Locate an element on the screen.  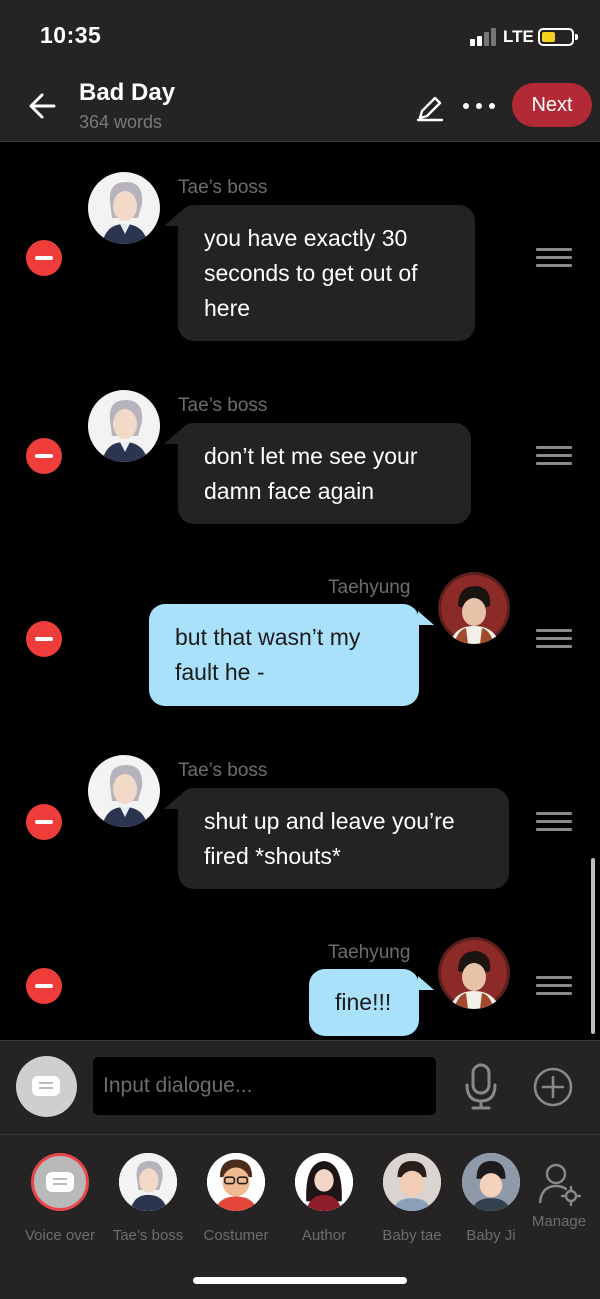
dialogue-input is located at coordinates (264, 1086).